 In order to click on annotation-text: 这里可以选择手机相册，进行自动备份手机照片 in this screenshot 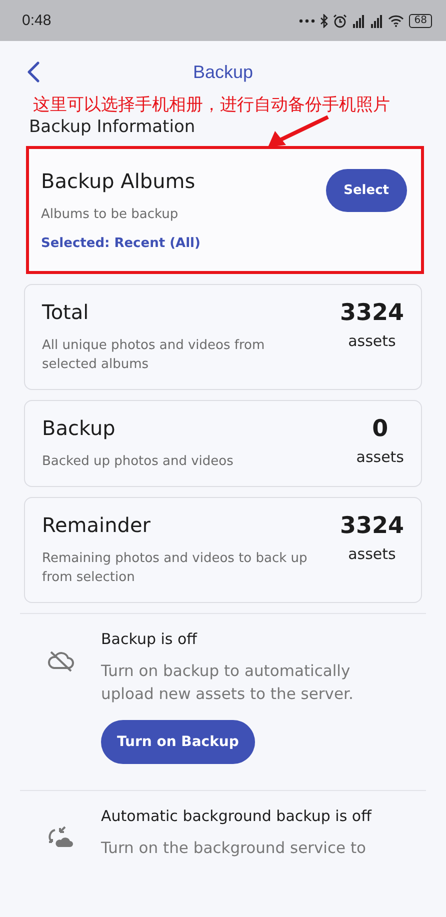, I will do `click(211, 105)`.